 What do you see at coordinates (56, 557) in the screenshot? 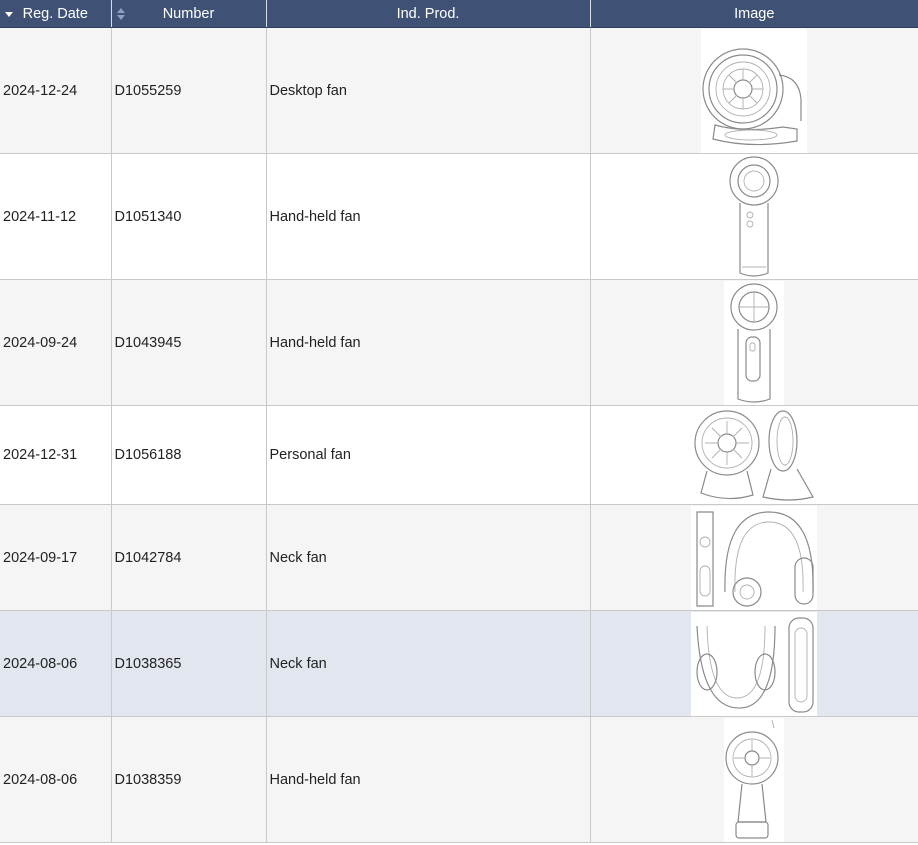
I see `cell-reg-date: 2024-09-17` at bounding box center [56, 557].